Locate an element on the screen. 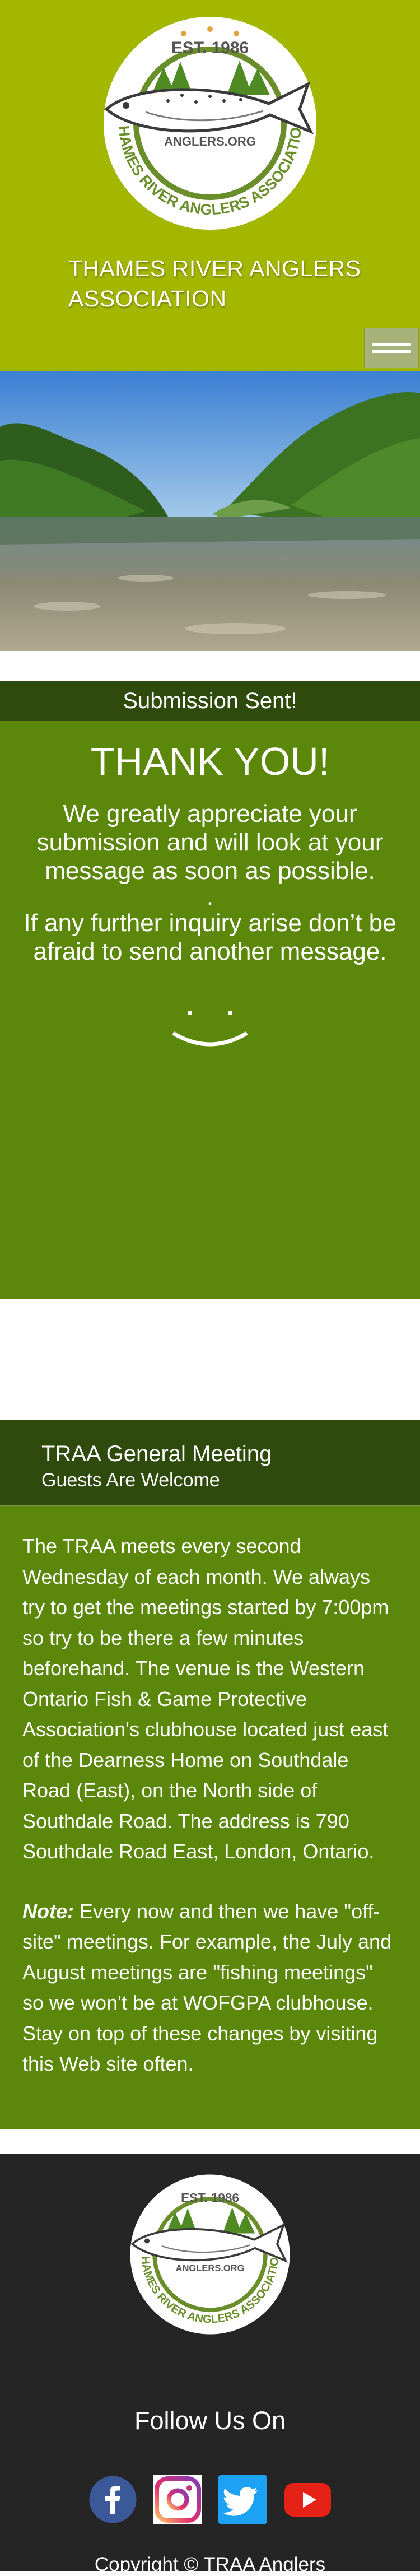 The image size is (420, 2576). note-label: Note: is located at coordinates (48, 1911).